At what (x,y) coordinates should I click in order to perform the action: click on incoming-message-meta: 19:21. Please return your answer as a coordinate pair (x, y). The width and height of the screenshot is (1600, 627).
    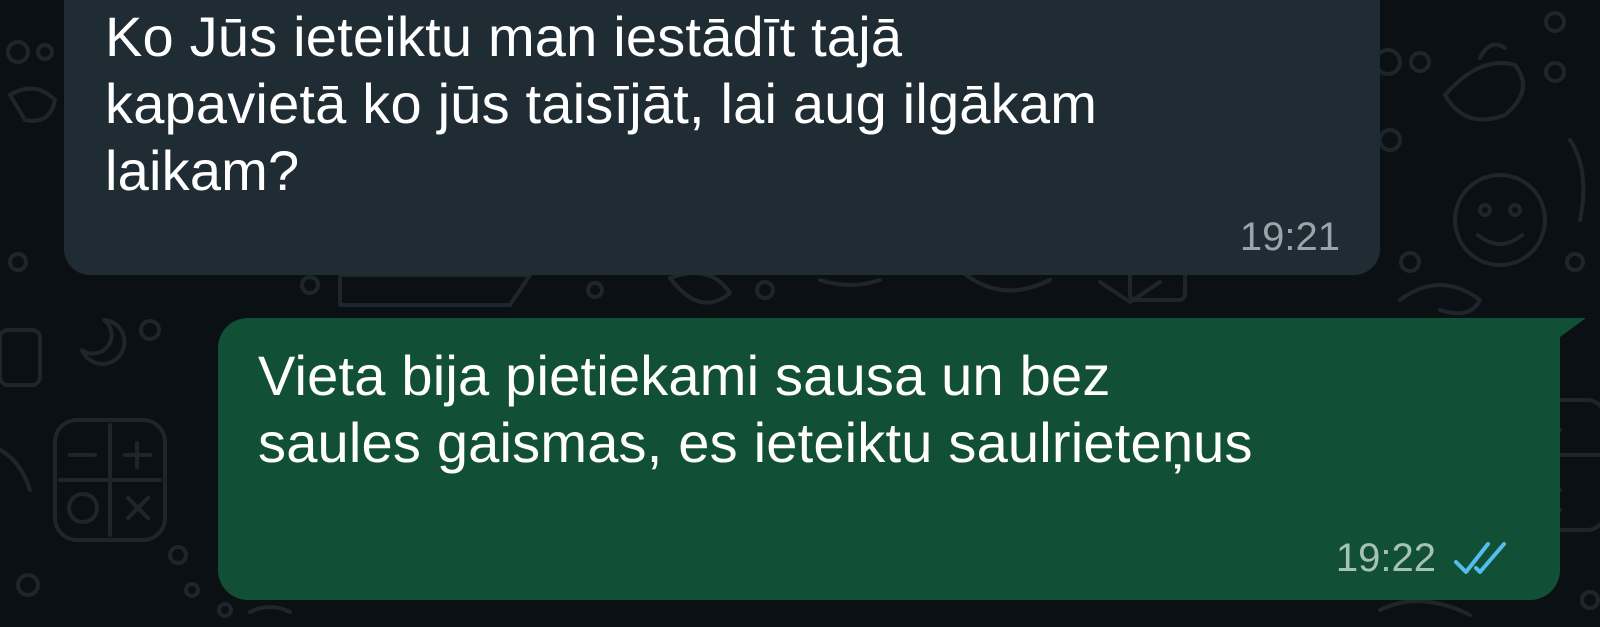
    Looking at the image, I should click on (1290, 237).